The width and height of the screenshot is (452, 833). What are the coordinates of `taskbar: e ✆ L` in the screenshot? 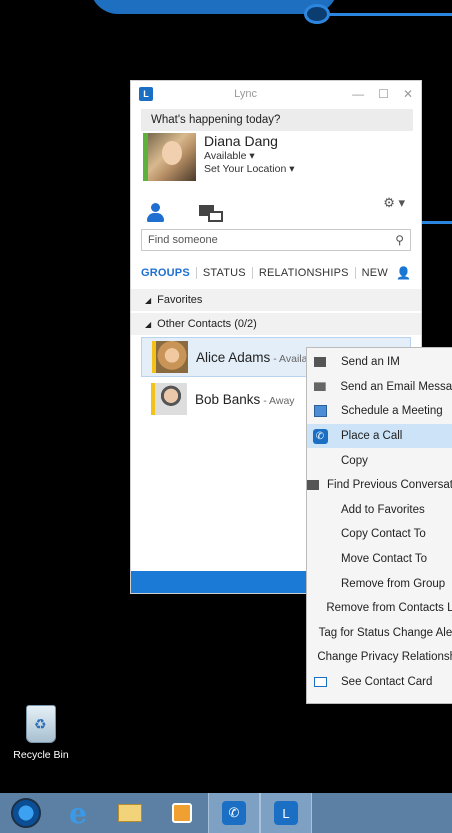 It's located at (226, 813).